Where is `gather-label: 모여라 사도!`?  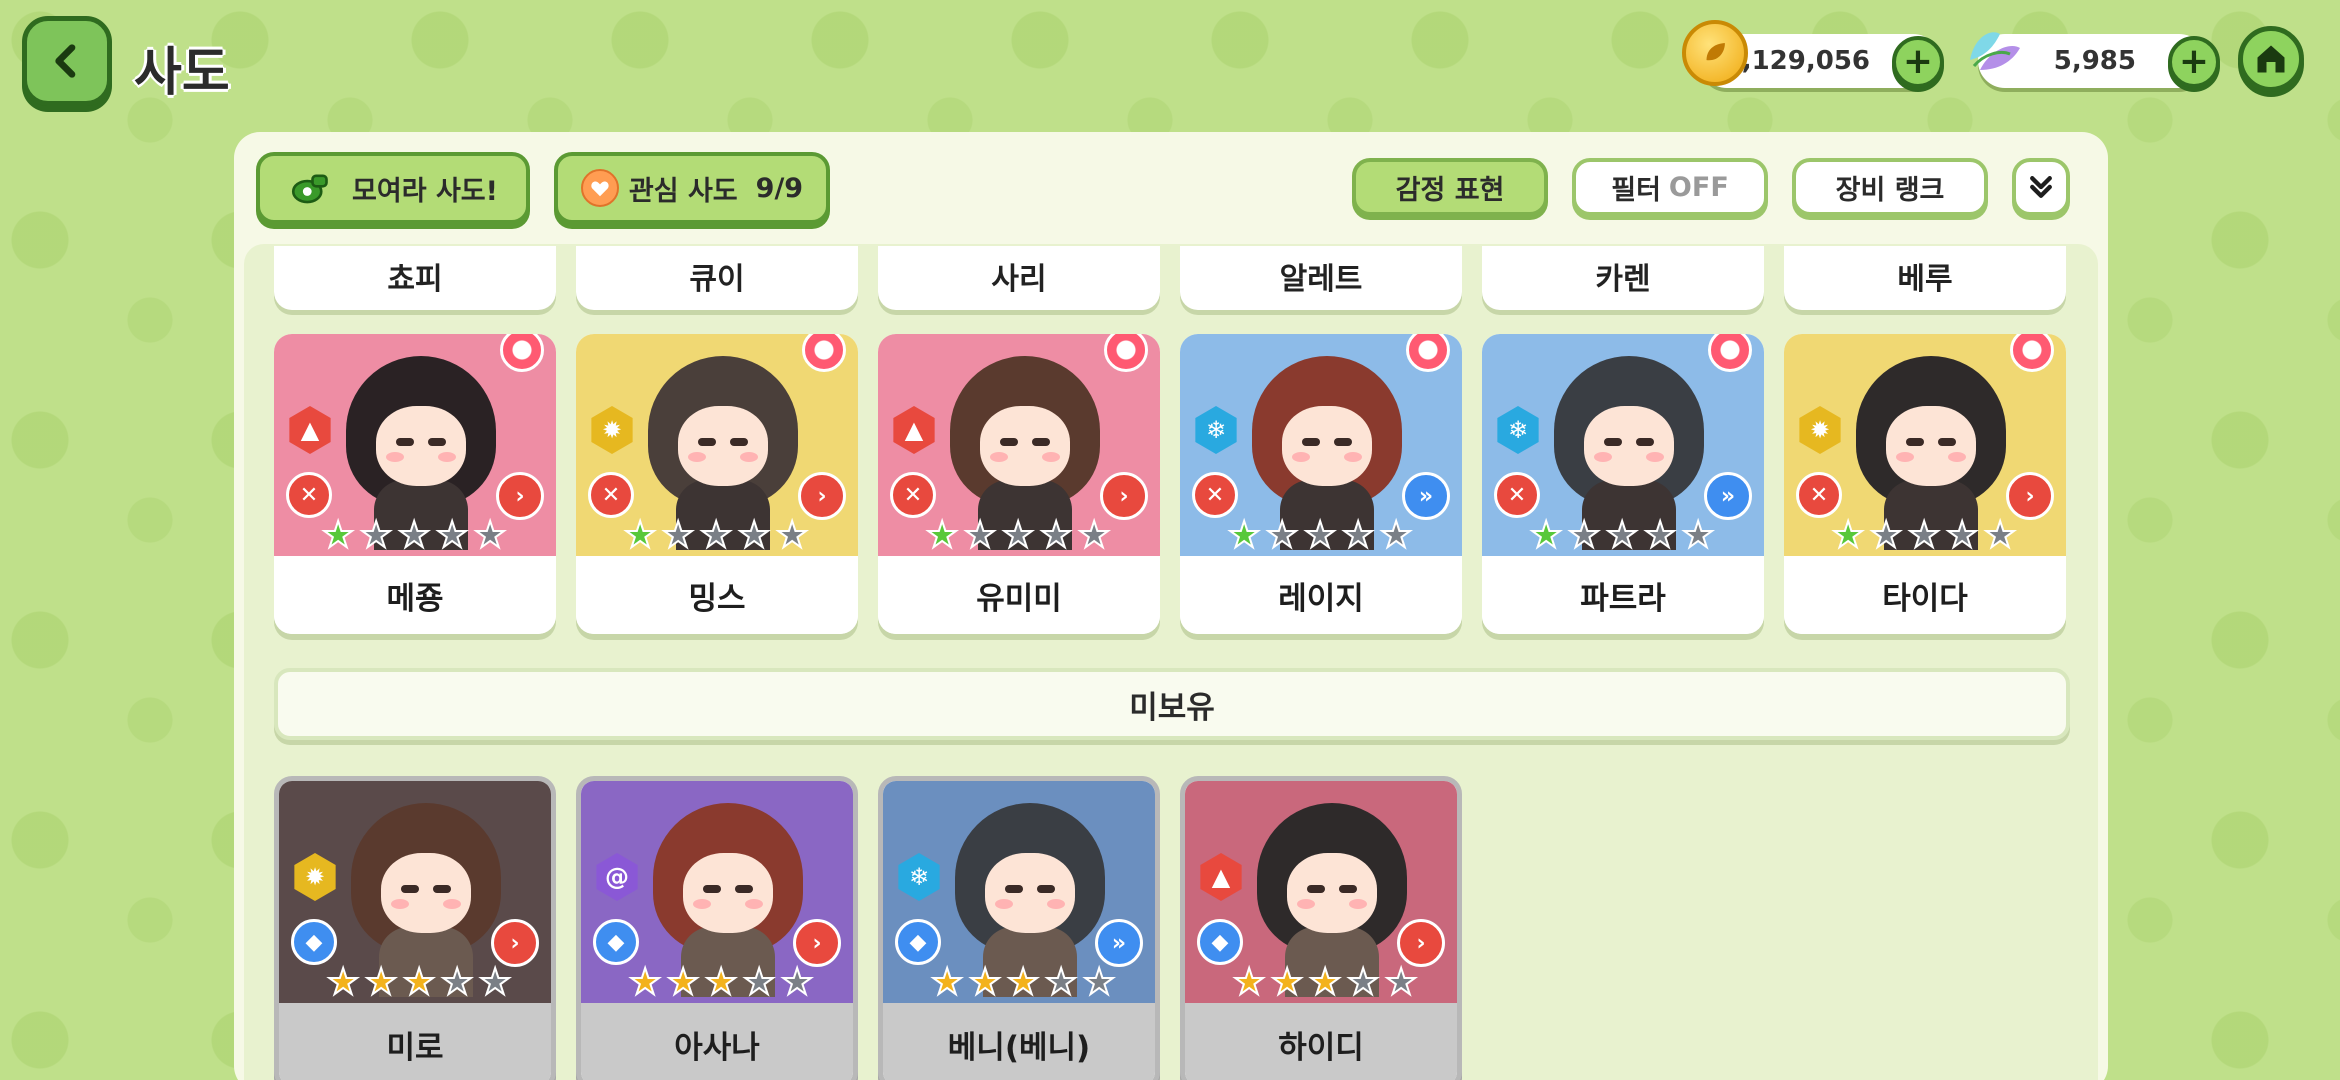
gather-label: 모여라 사도! is located at coordinates (425, 191).